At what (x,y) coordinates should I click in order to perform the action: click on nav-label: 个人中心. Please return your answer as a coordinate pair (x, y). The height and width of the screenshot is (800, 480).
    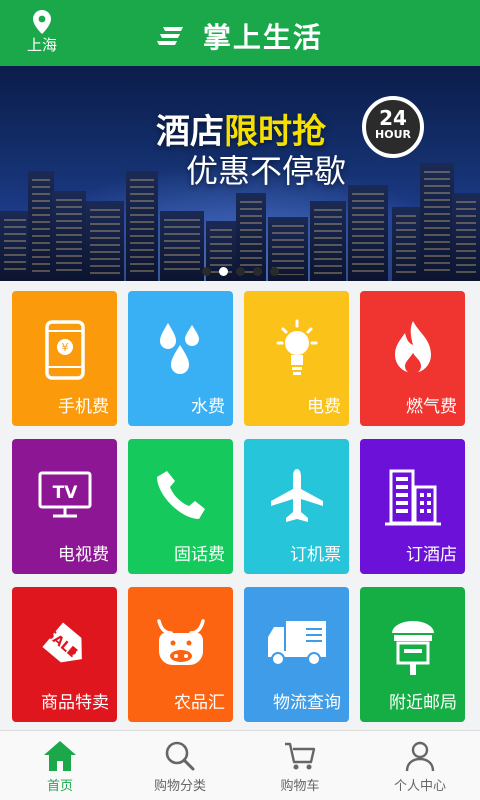
    Looking at the image, I should click on (419, 786).